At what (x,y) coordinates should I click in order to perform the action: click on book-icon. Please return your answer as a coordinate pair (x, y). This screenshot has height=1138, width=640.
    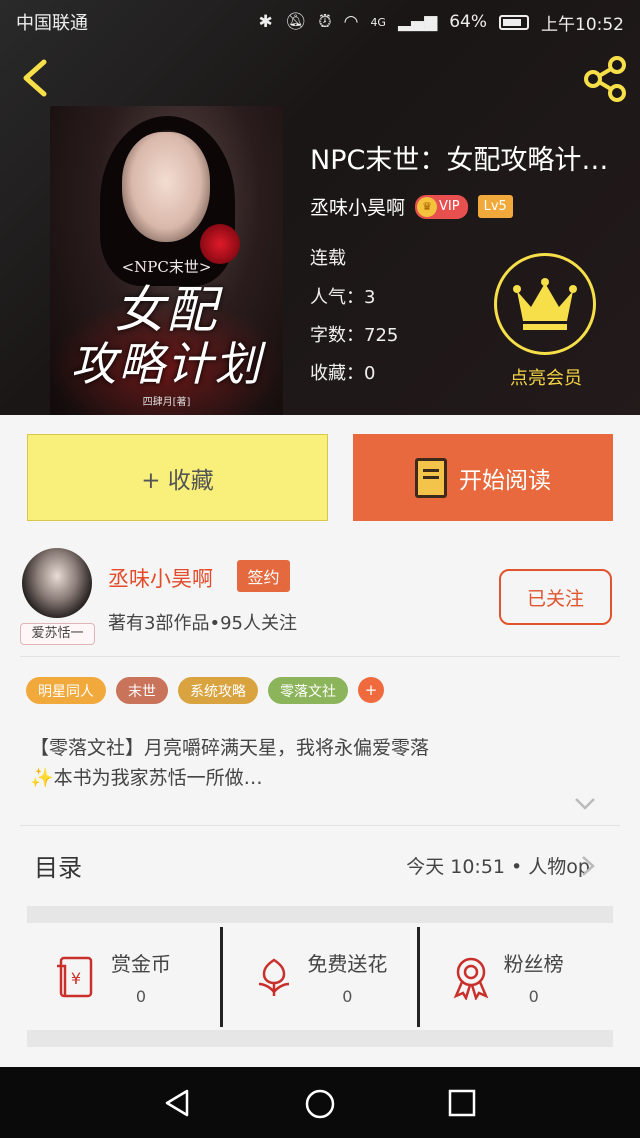
    Looking at the image, I should click on (431, 477).